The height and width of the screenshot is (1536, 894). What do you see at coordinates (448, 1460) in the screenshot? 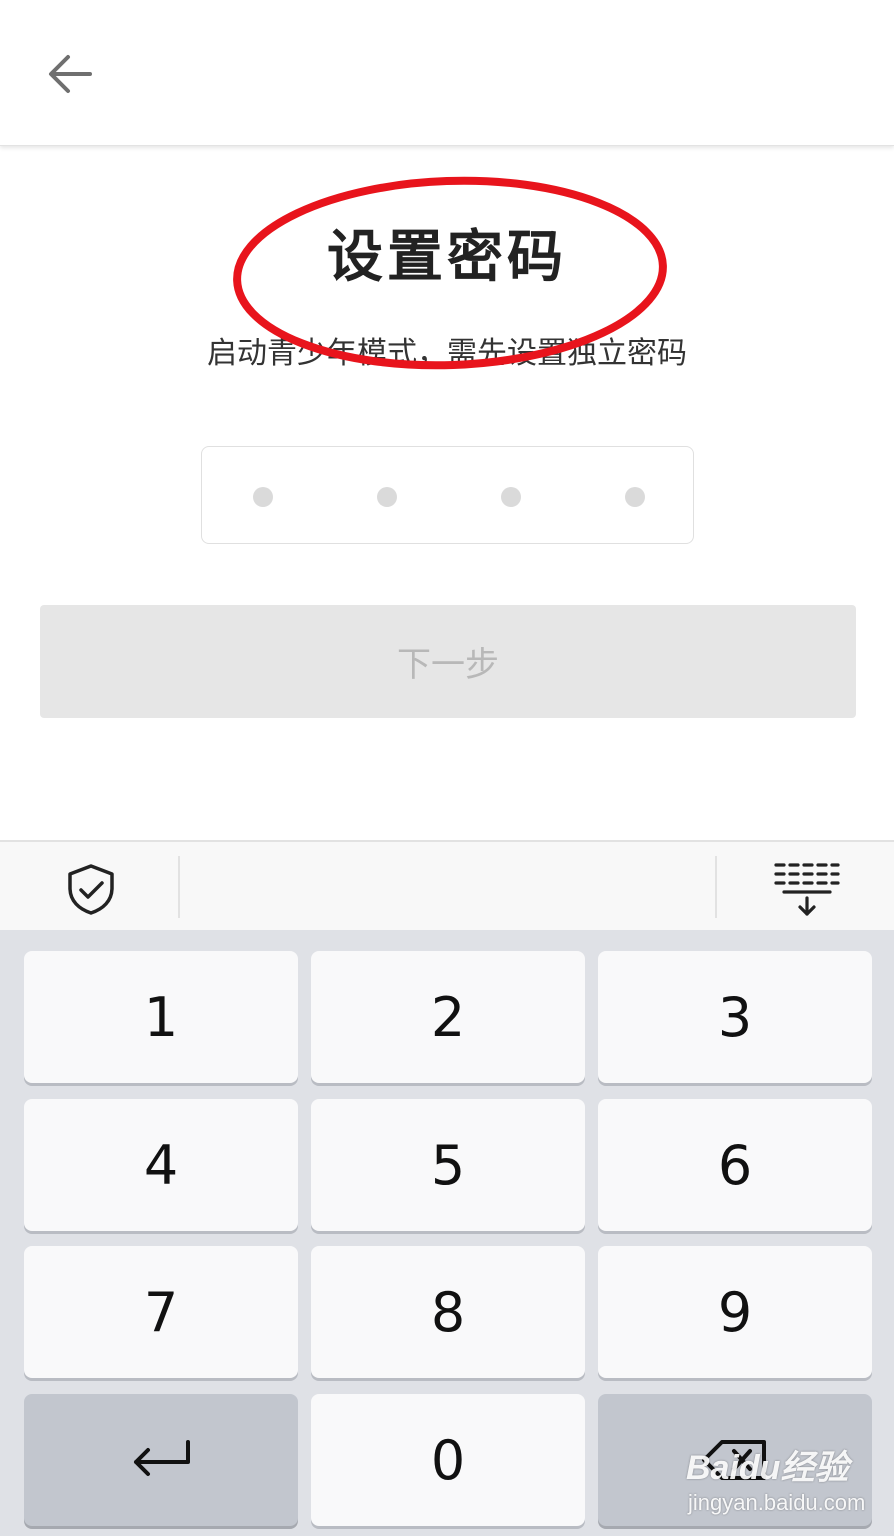
I see `key-0: 0` at bounding box center [448, 1460].